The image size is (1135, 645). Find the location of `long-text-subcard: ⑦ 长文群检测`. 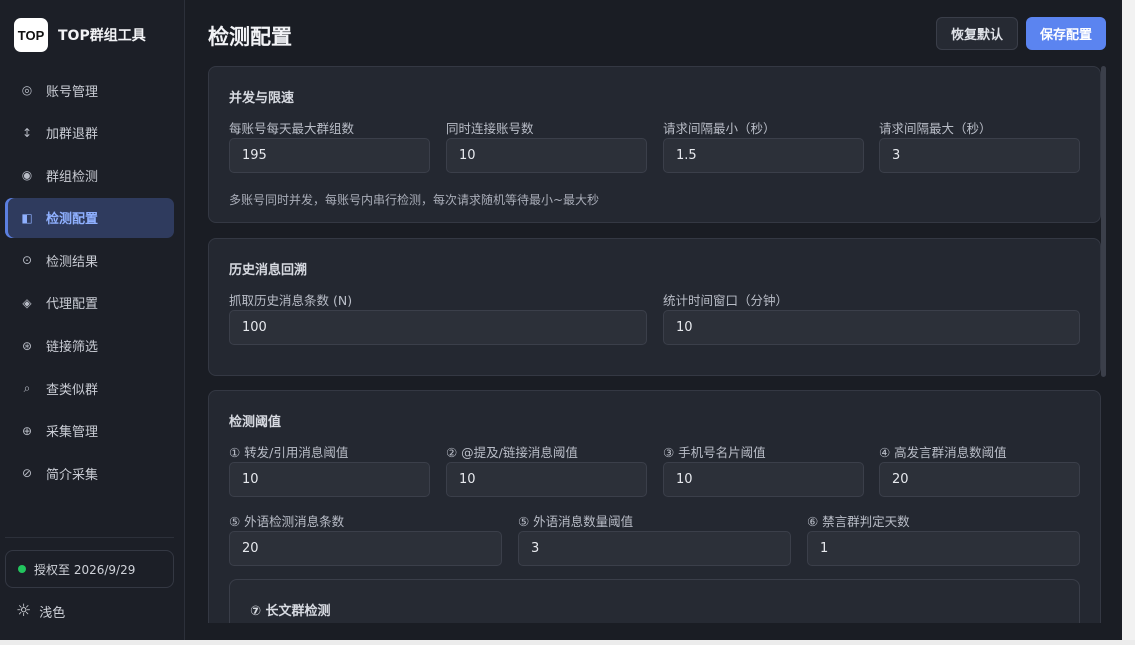

long-text-subcard: ⑦ 长文群检测 is located at coordinates (654, 601).